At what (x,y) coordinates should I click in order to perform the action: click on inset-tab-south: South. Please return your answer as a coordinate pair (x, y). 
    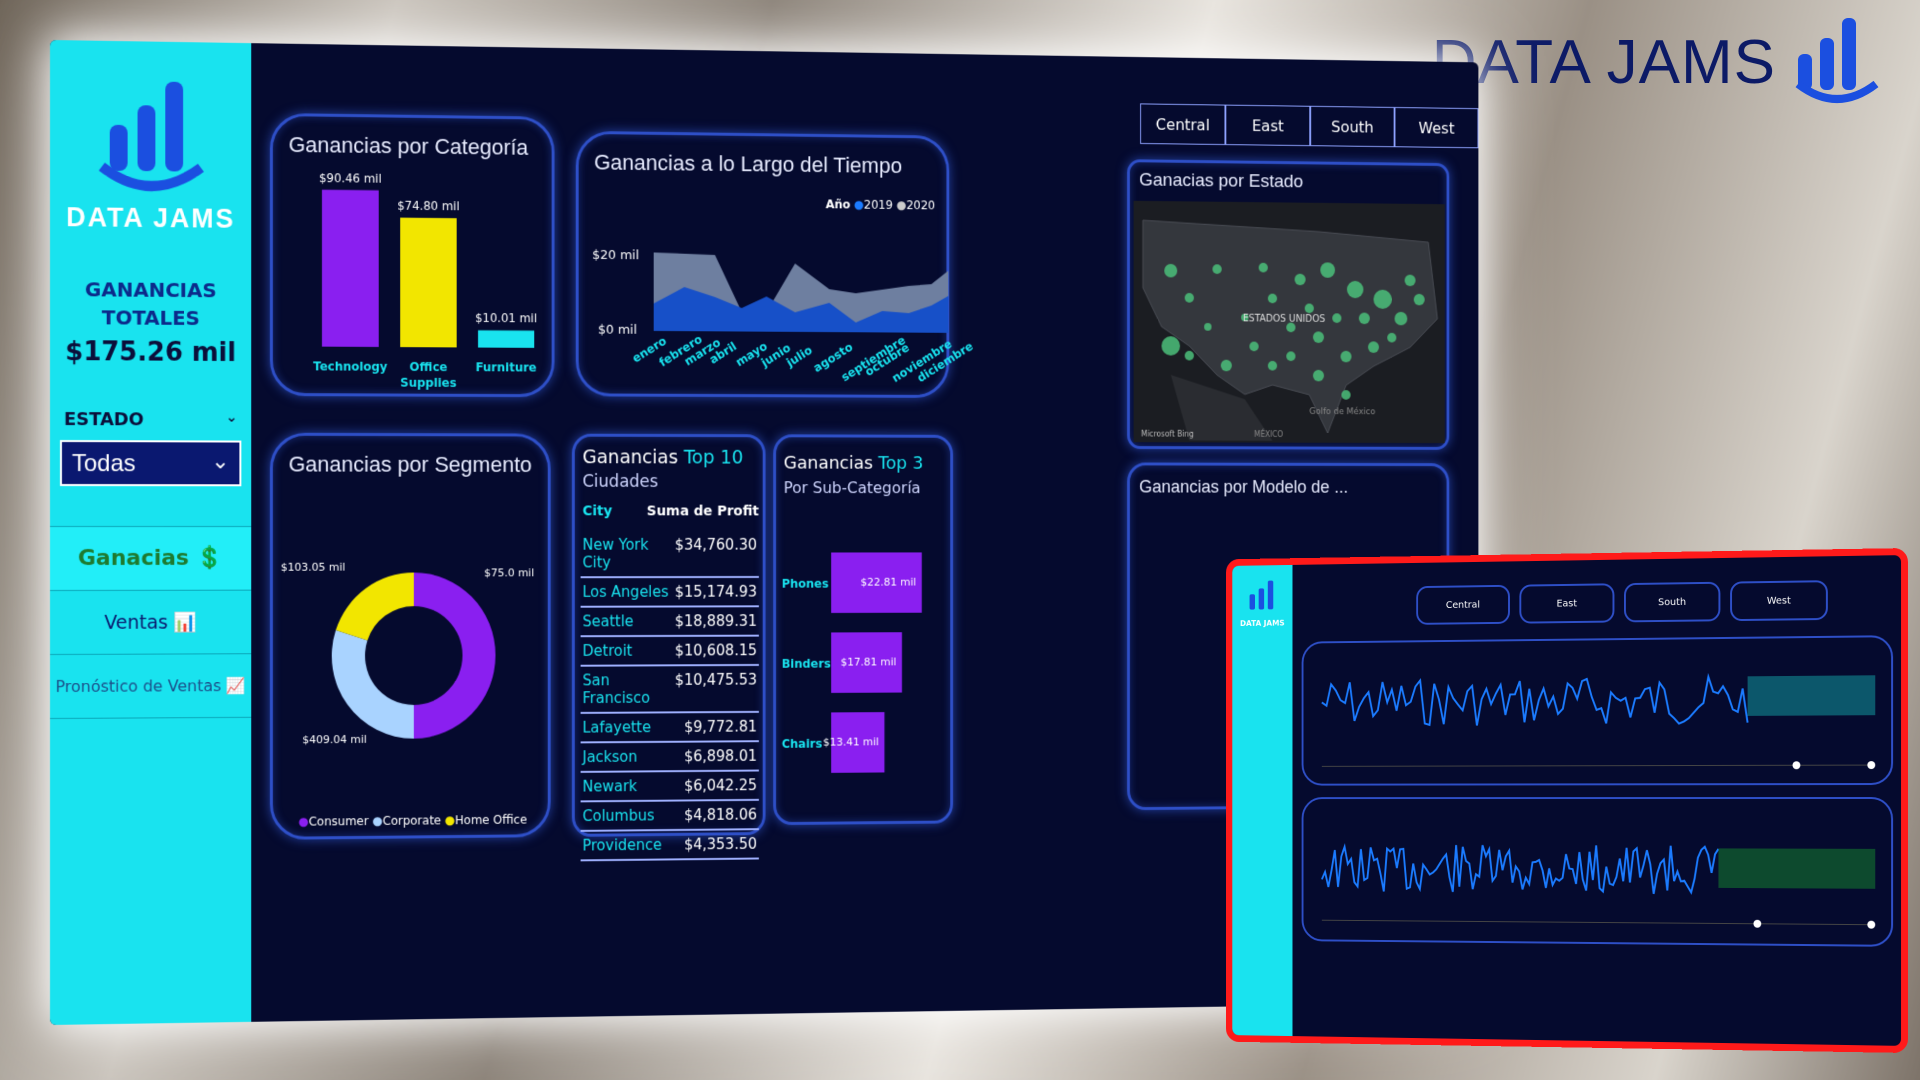
    Looking at the image, I should click on (1672, 602).